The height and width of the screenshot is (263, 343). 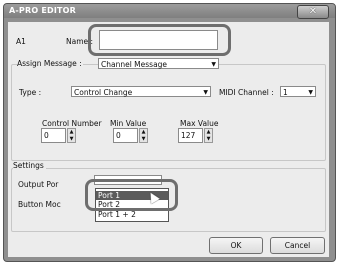 What do you see at coordinates (236, 245) in the screenshot?
I see `ok-button: OK` at bounding box center [236, 245].